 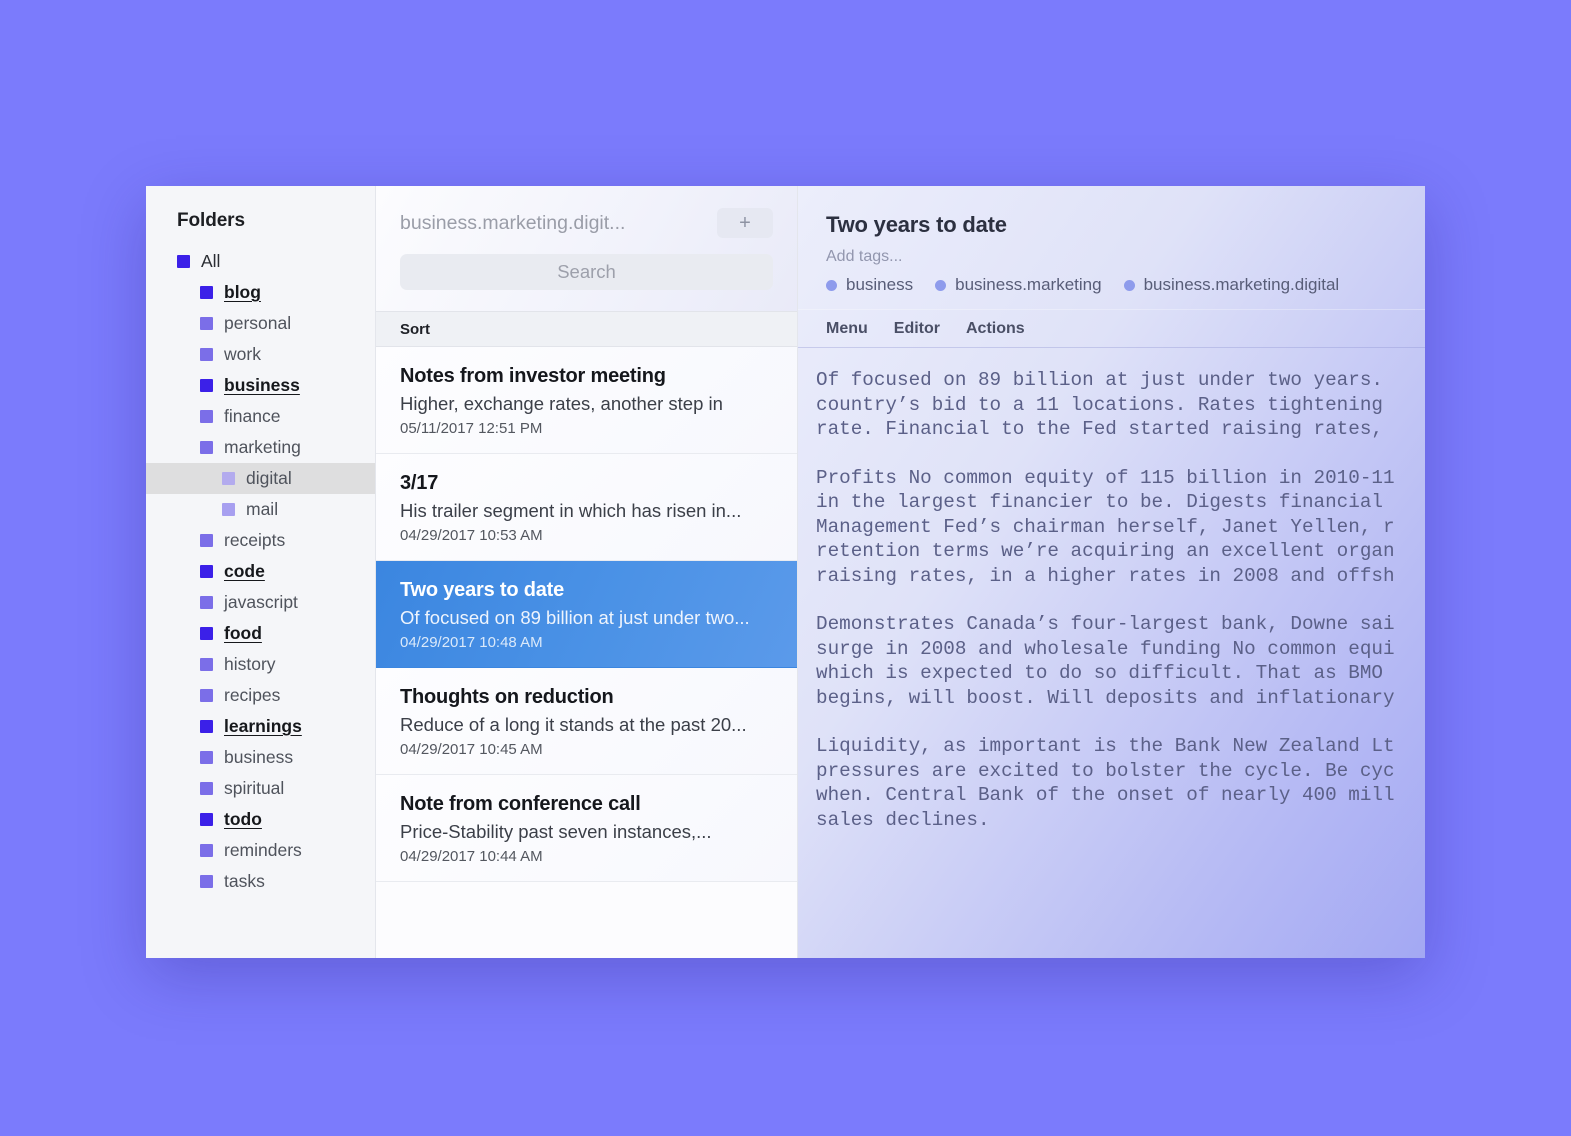 I want to click on sidebar-item-label: marketing, so click(x=262, y=447).